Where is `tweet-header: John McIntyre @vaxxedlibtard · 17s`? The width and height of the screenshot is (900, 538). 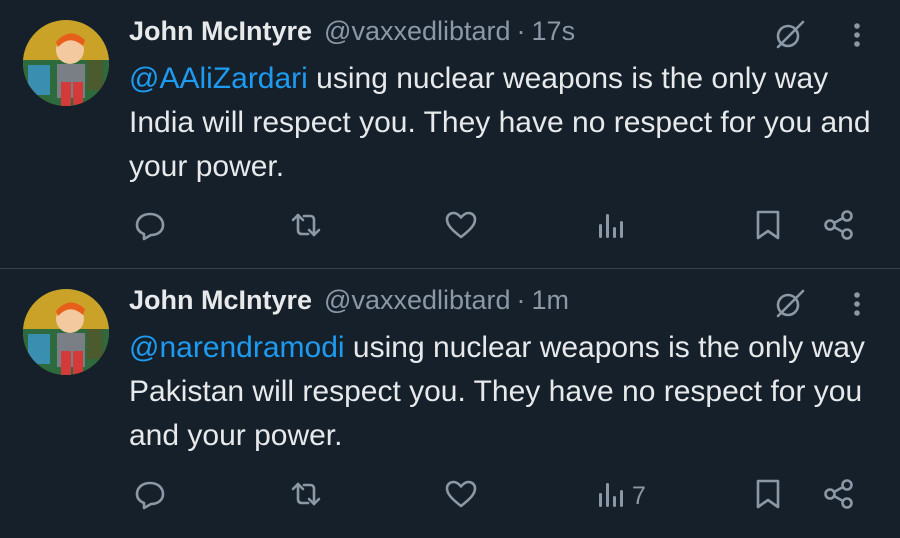
tweet-header: John McIntyre @vaxxedlibtard · 17s is located at coordinates (352, 33).